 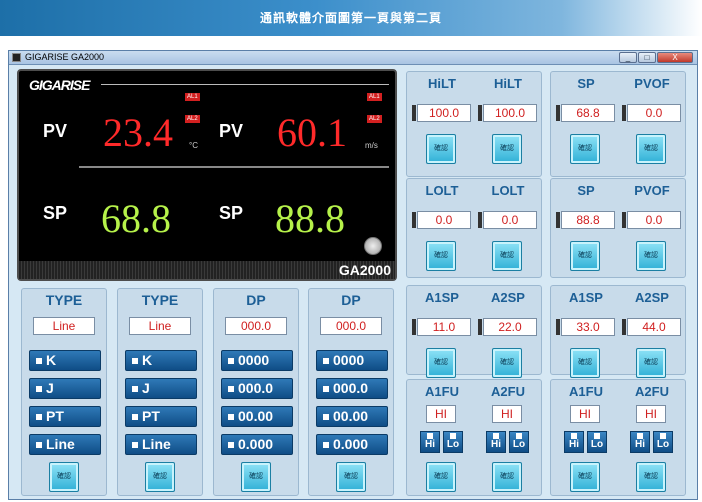 I want to click on afu-value: HI, so click(x=507, y=414).